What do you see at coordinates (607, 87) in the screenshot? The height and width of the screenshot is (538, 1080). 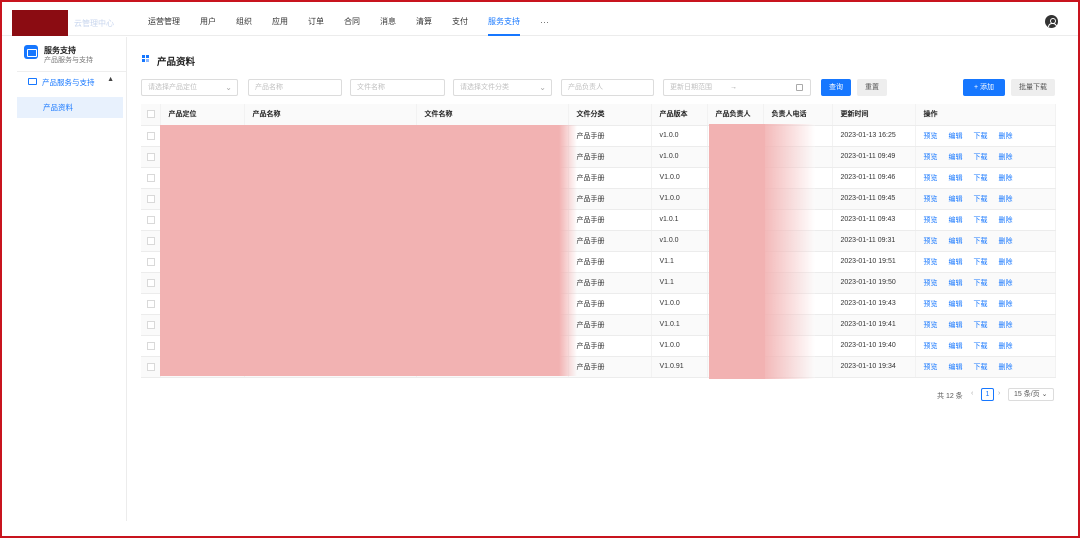 I see `owner-input: 产品负责人` at bounding box center [607, 87].